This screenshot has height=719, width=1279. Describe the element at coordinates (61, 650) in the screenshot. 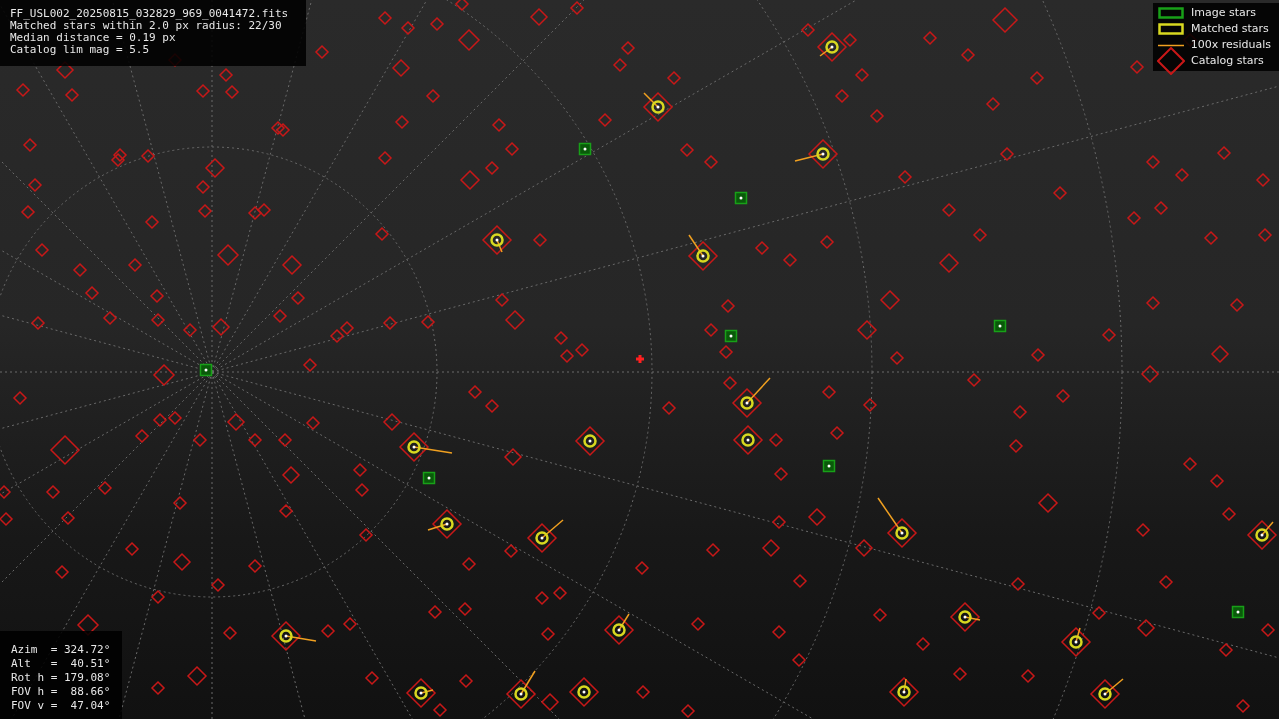

I see `pointing-text: Azim = 324.72°` at that location.